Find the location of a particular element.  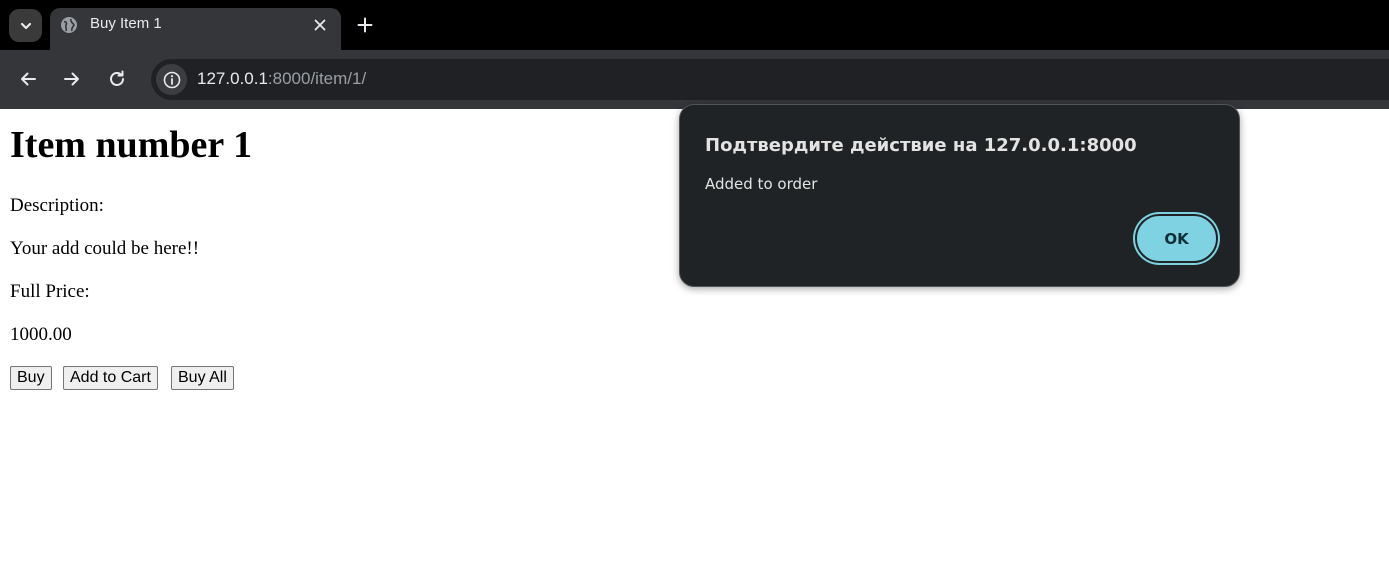

new-tab-button is located at coordinates (365, 25).